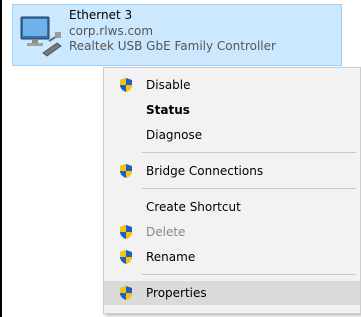 The width and height of the screenshot is (361, 317). I want to click on menu-label-create-shortcut: Create Shortcut, so click(193, 207).